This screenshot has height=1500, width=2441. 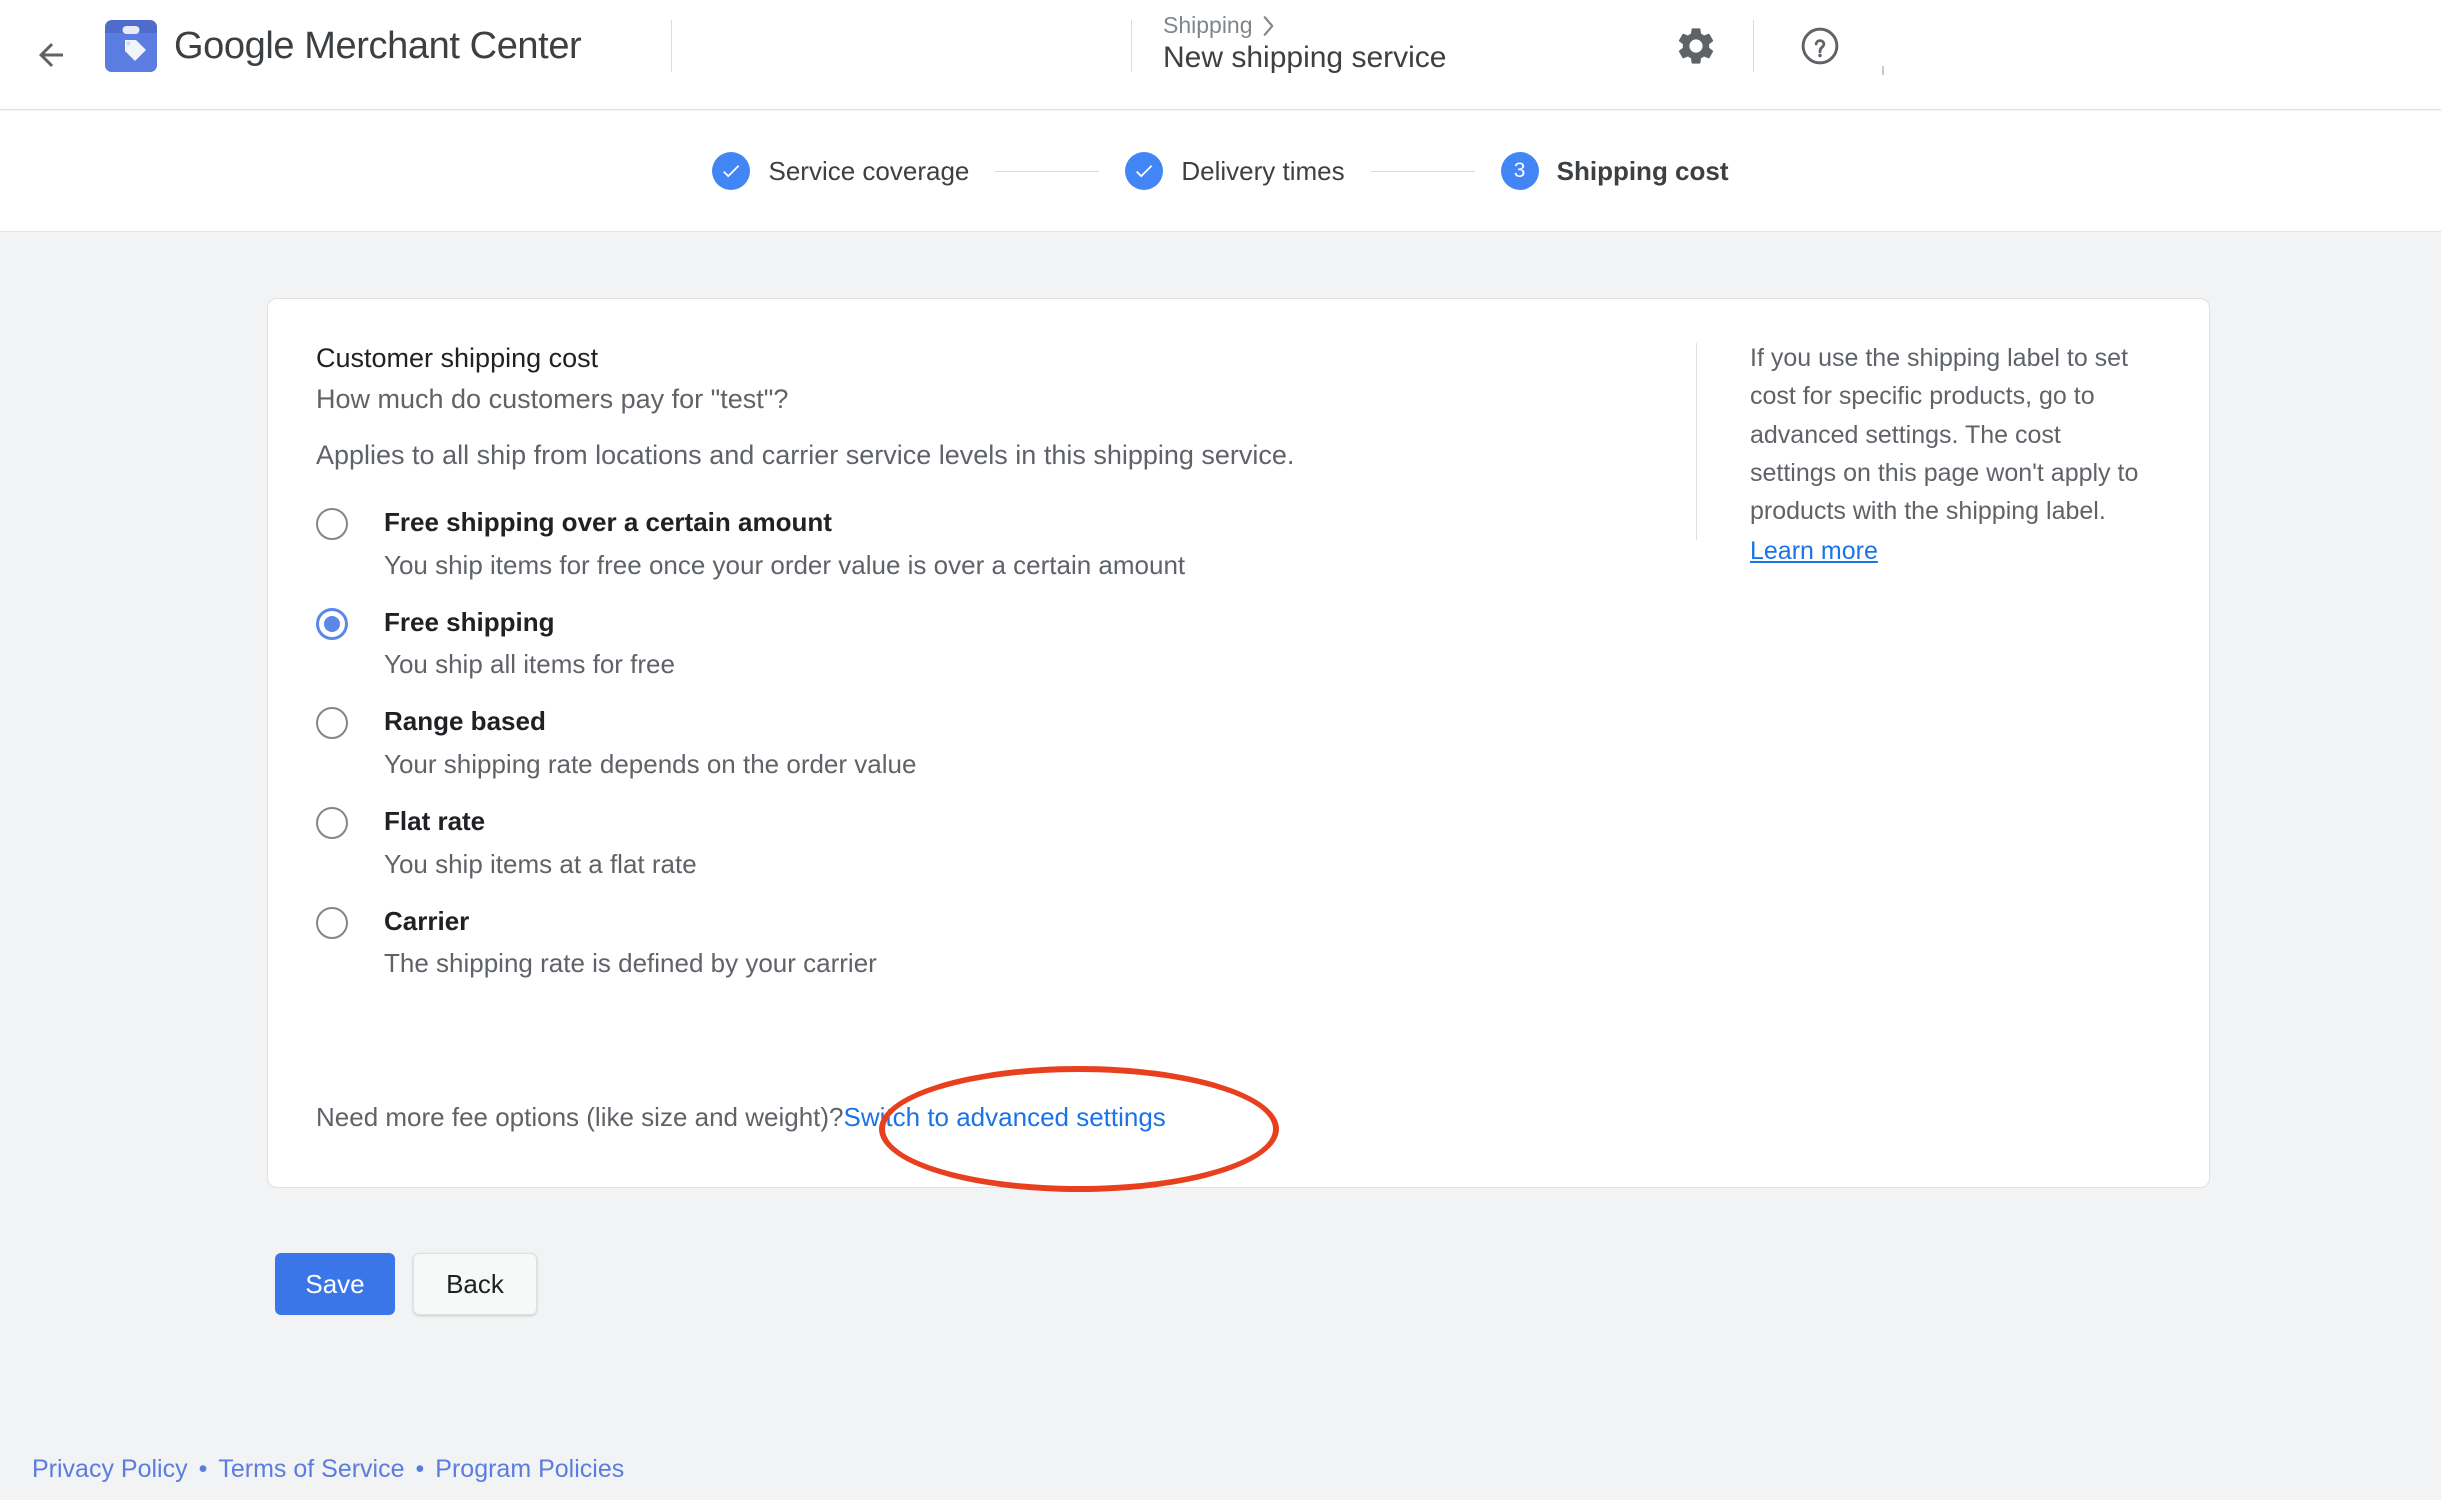 I want to click on page-title: New shipping service, so click(x=1305, y=57).